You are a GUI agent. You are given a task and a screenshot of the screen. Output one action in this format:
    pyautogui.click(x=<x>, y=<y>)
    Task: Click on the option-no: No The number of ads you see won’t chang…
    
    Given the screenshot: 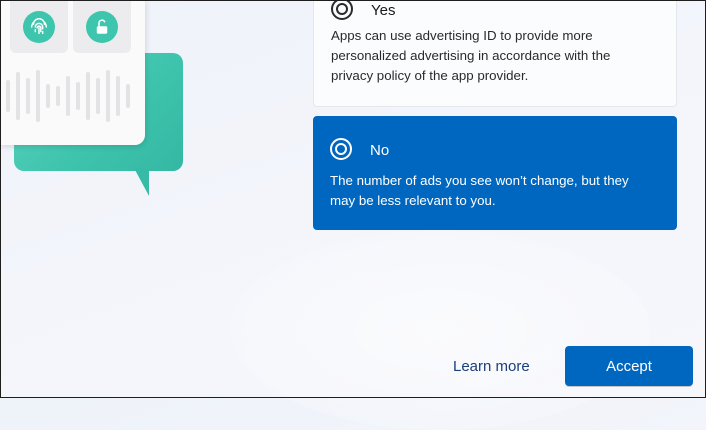 What is the action you would take?
    pyautogui.click(x=495, y=173)
    